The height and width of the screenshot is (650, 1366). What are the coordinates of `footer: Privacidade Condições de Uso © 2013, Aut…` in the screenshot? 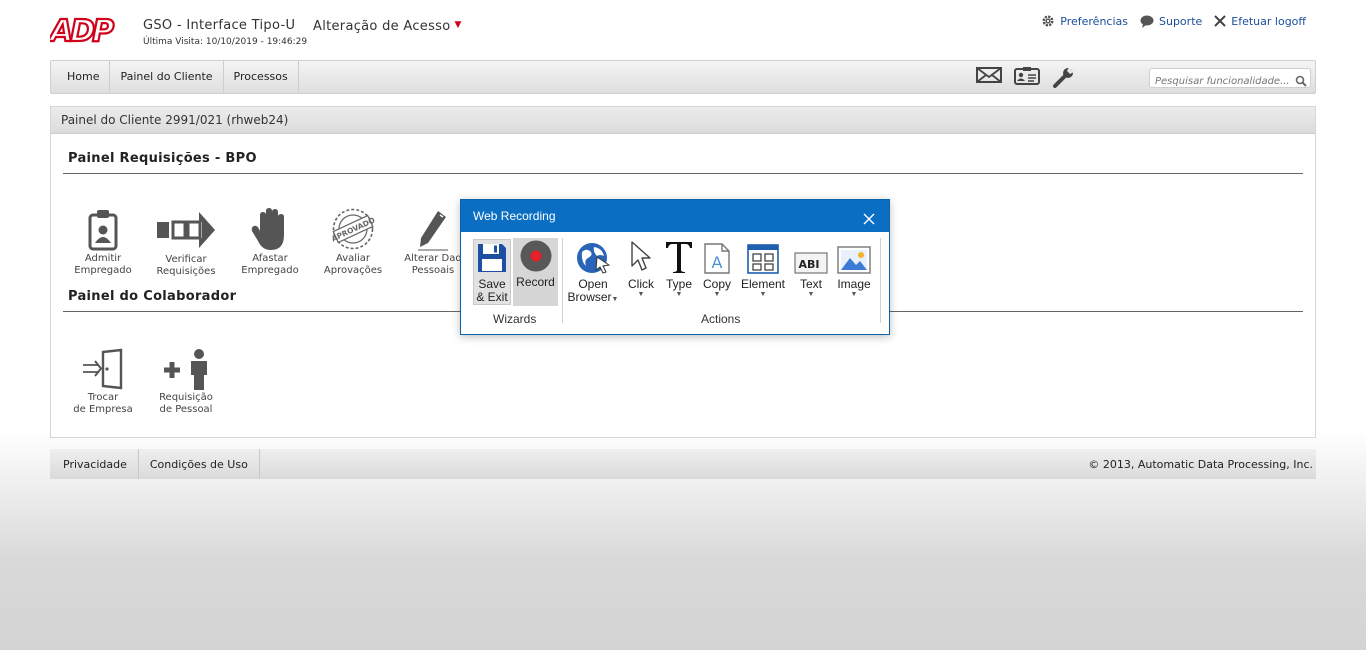 It's located at (683, 464).